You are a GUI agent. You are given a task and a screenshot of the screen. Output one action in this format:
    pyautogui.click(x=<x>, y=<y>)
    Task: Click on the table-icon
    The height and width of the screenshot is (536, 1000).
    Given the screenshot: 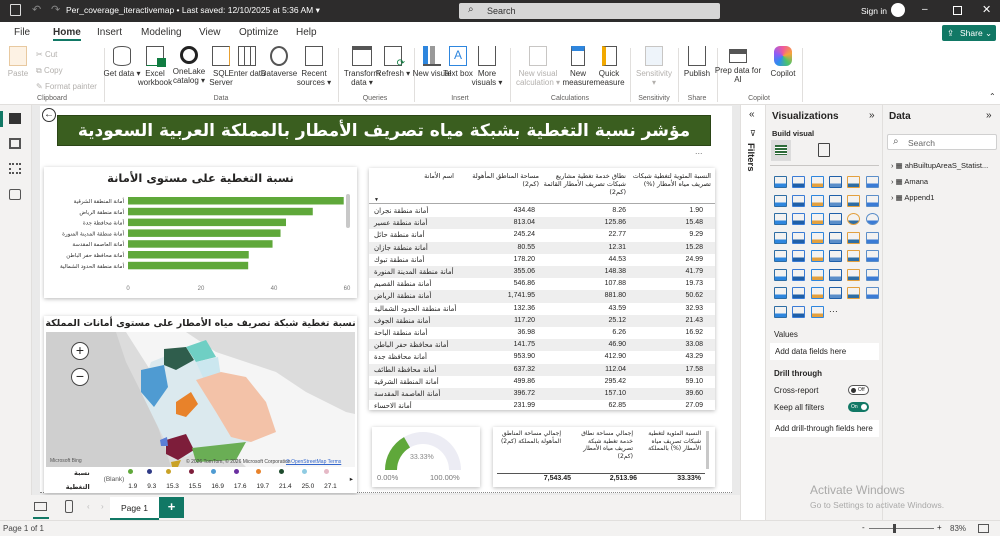 What is the action you would take?
    pyautogui.click(x=854, y=256)
    